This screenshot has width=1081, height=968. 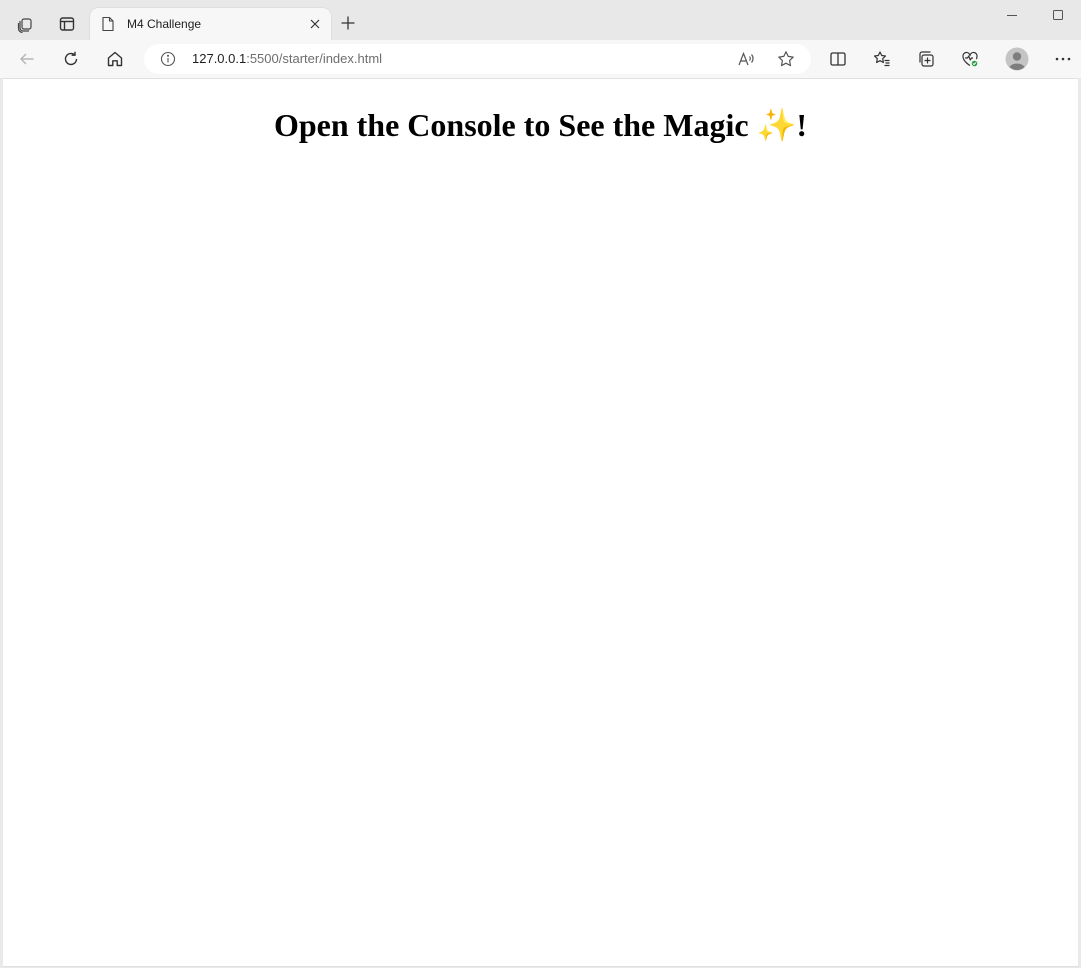 I want to click on profile-button, so click(x=1017, y=59).